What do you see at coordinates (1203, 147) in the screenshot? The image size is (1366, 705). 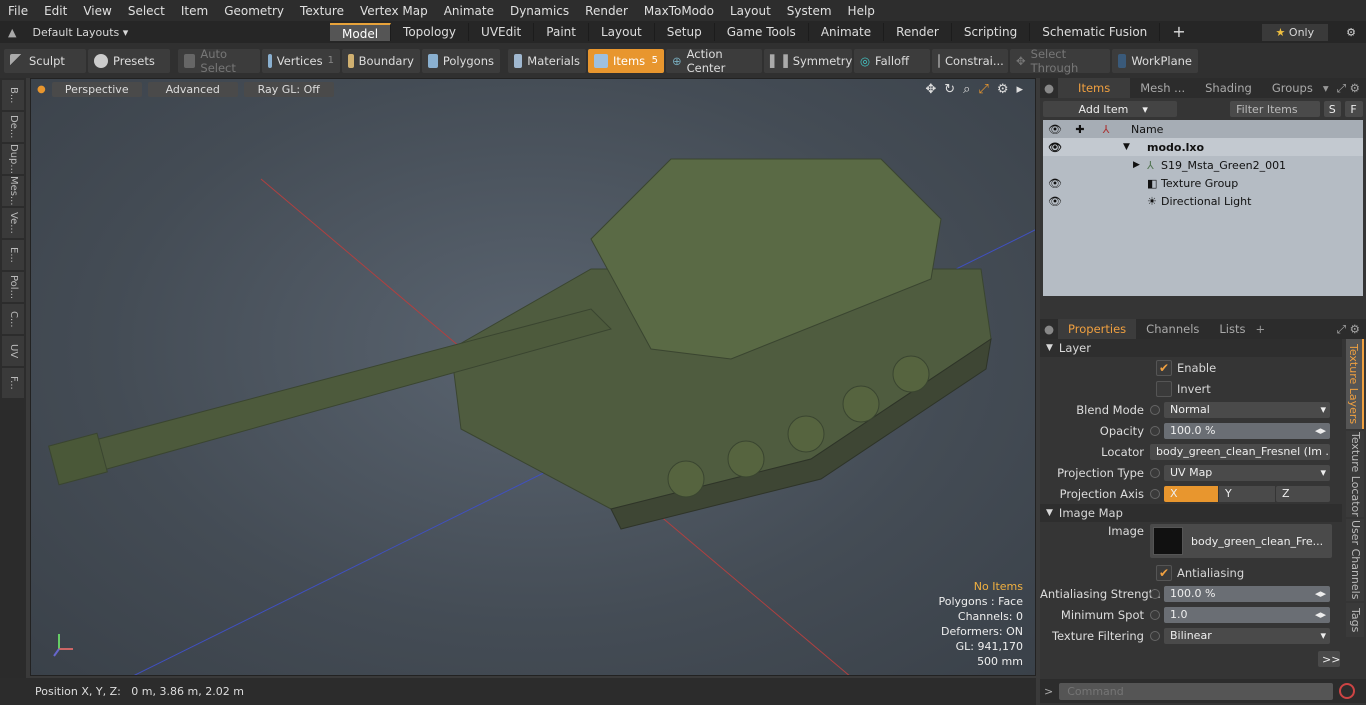 I see `tree-row-scene: 👁 ▼ modo.lxo` at bounding box center [1203, 147].